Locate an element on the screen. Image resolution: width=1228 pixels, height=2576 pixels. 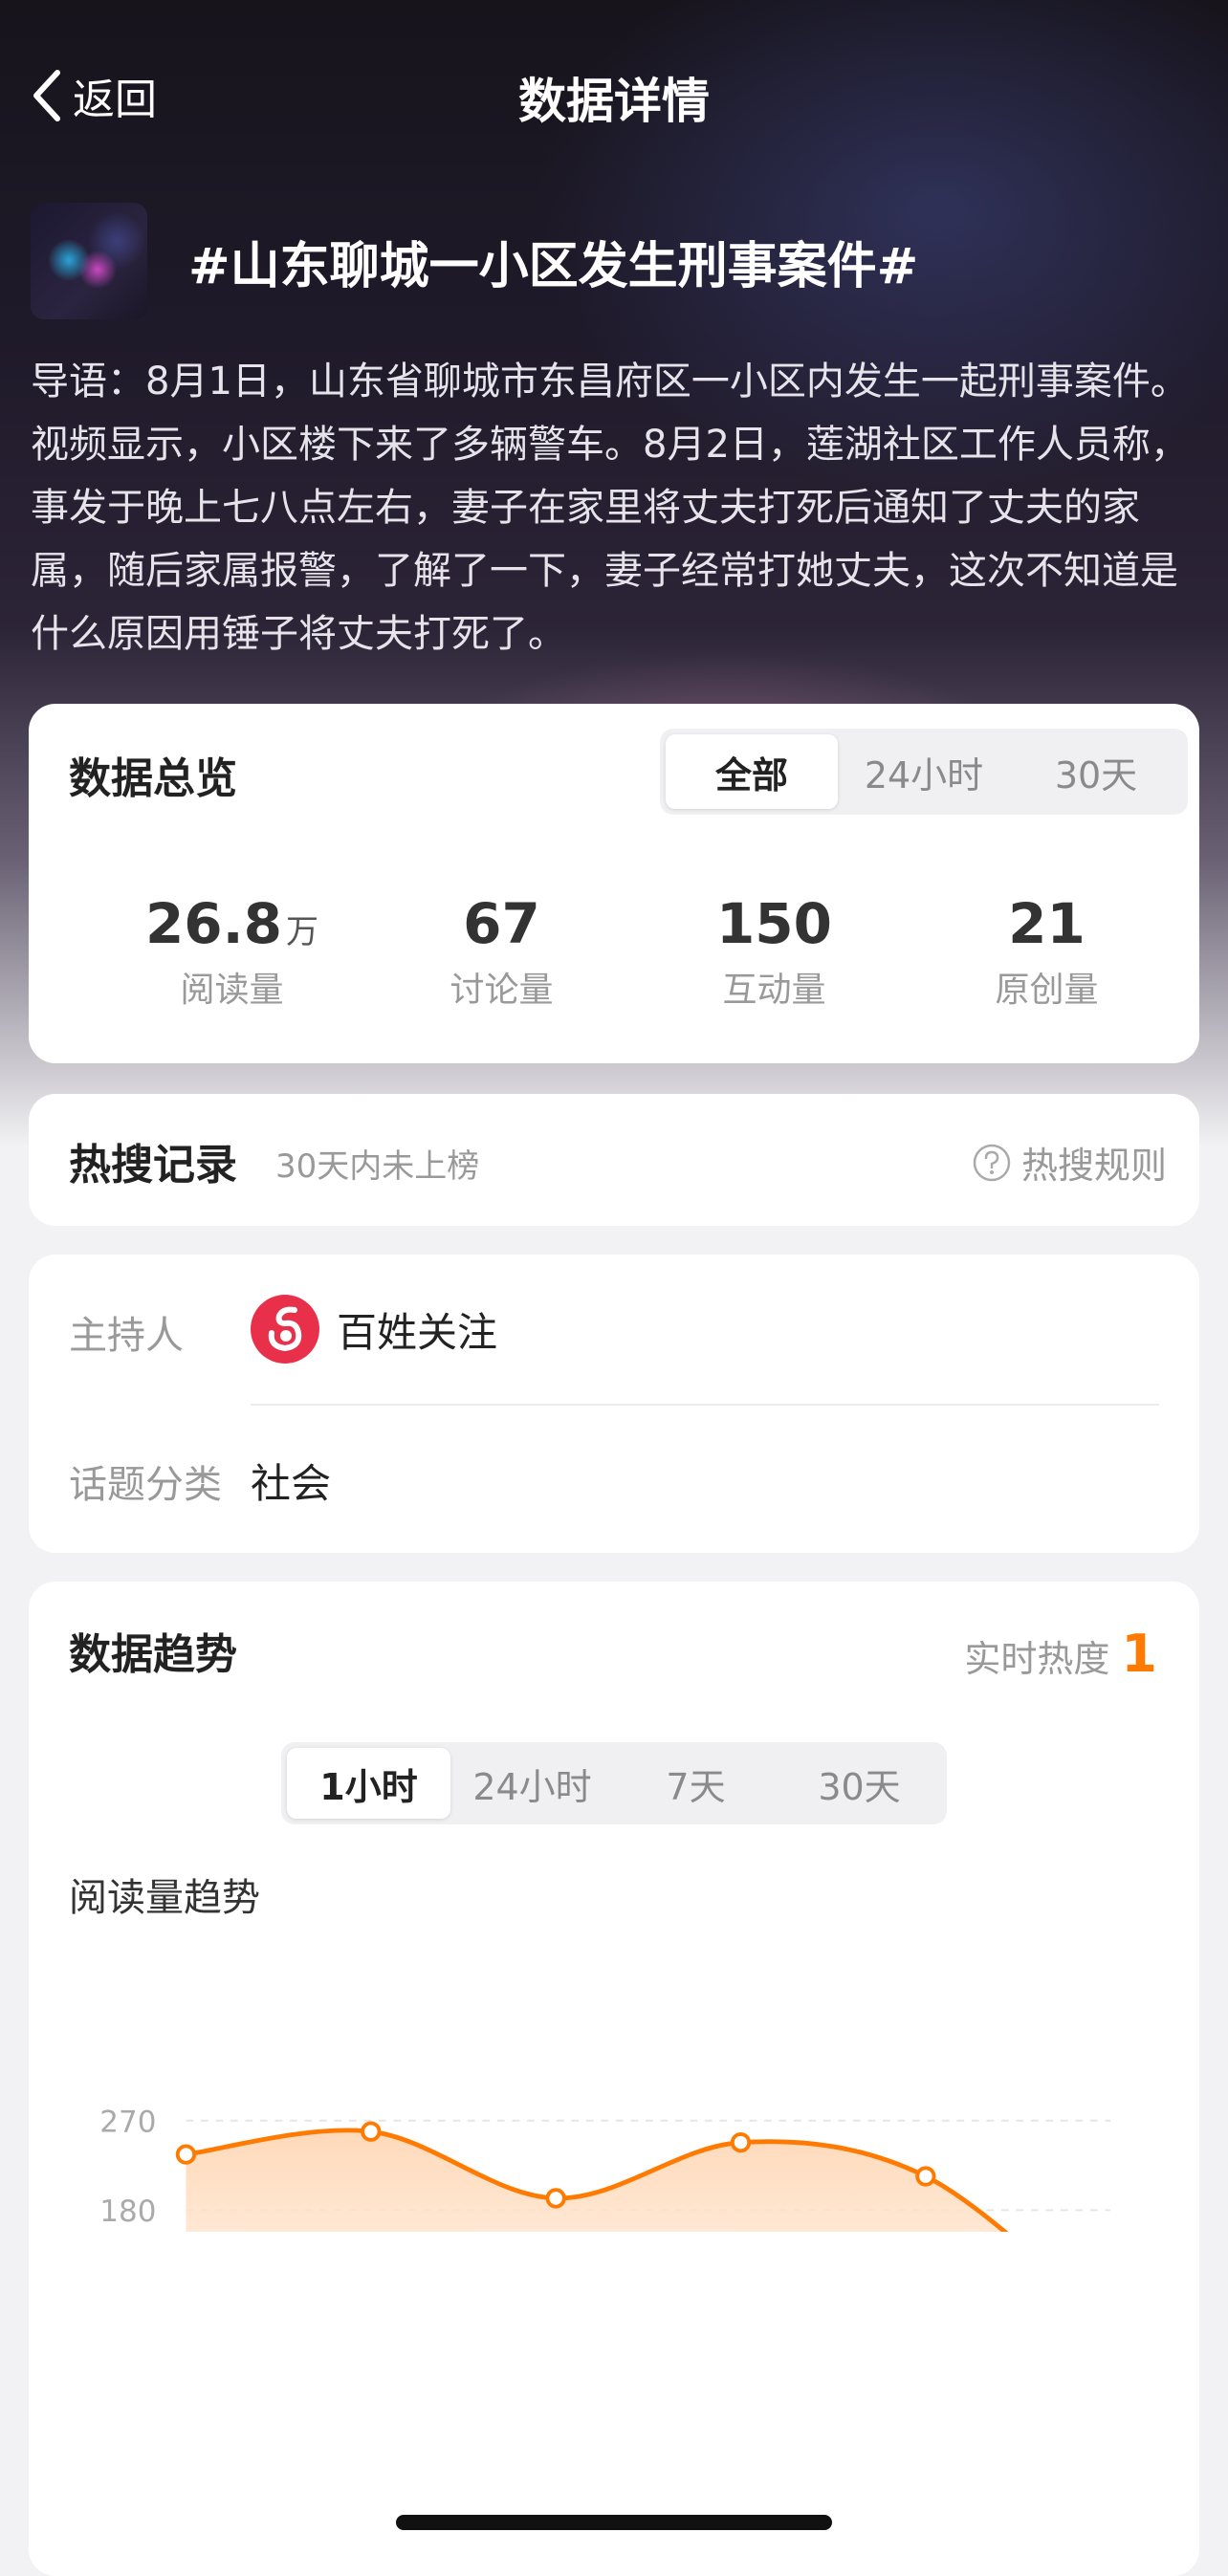
trend-range-tabs: 1小时 24小时 7天 30天 is located at coordinates (614, 1783).